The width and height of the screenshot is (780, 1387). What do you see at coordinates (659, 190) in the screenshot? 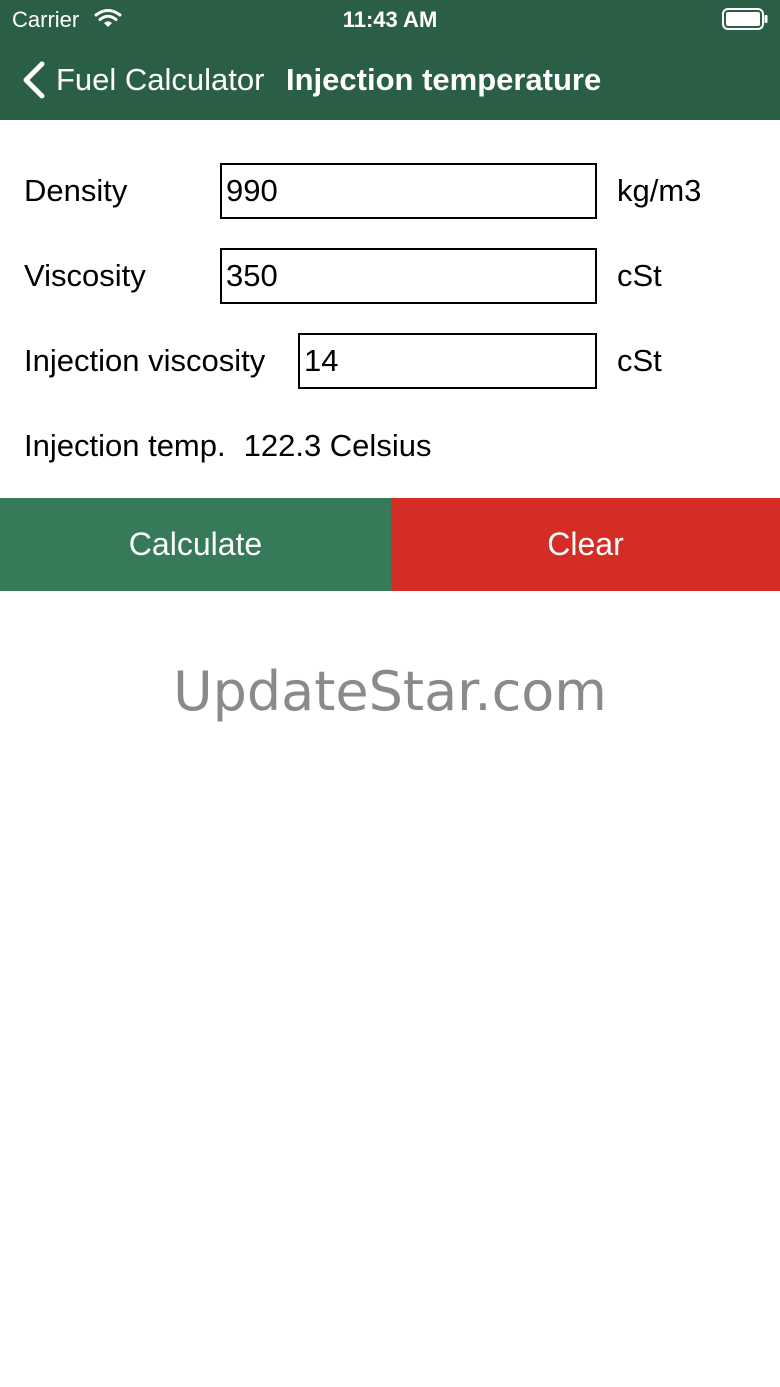
I see `density-unit: kg/m3` at bounding box center [659, 190].